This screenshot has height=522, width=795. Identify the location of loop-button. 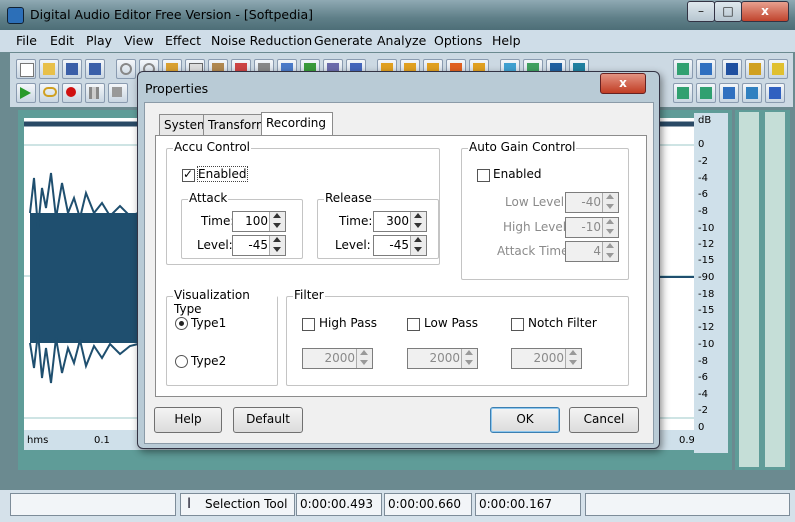
(49, 93).